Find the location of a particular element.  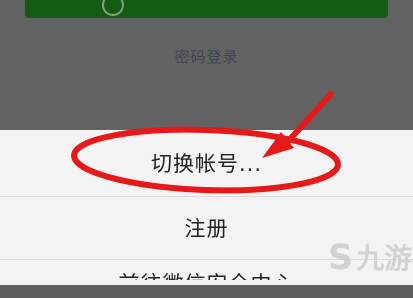

menu-divider is located at coordinates (206, 196).